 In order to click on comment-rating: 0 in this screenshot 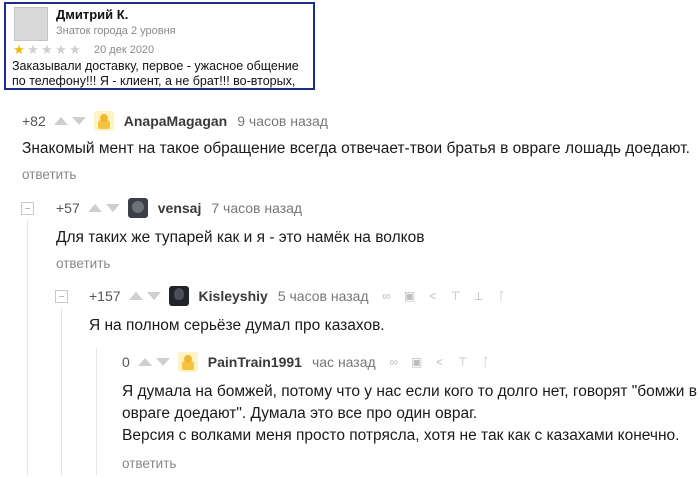, I will do `click(126, 362)`.